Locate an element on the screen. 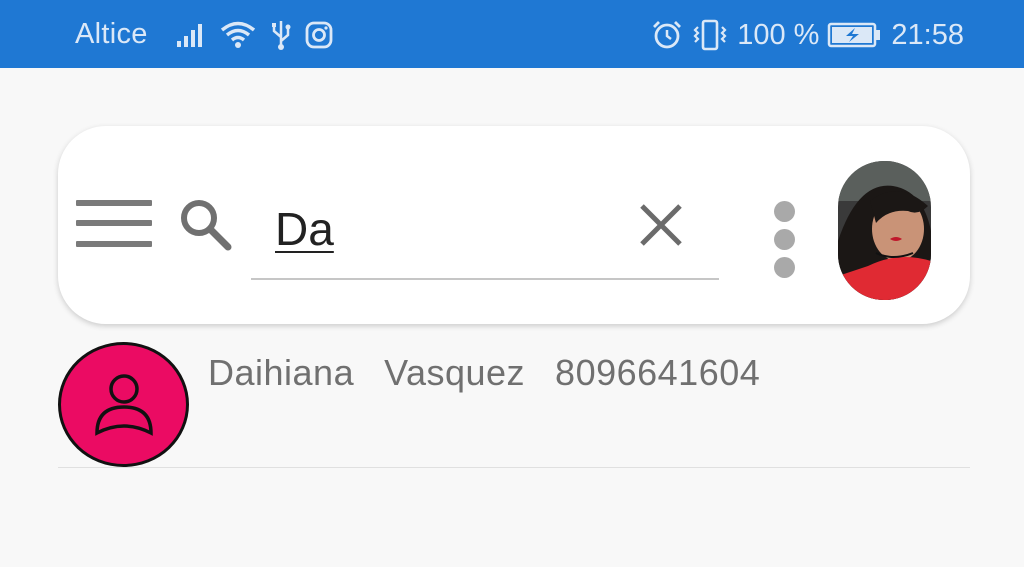  vibrate-icon is located at coordinates (710, 35).